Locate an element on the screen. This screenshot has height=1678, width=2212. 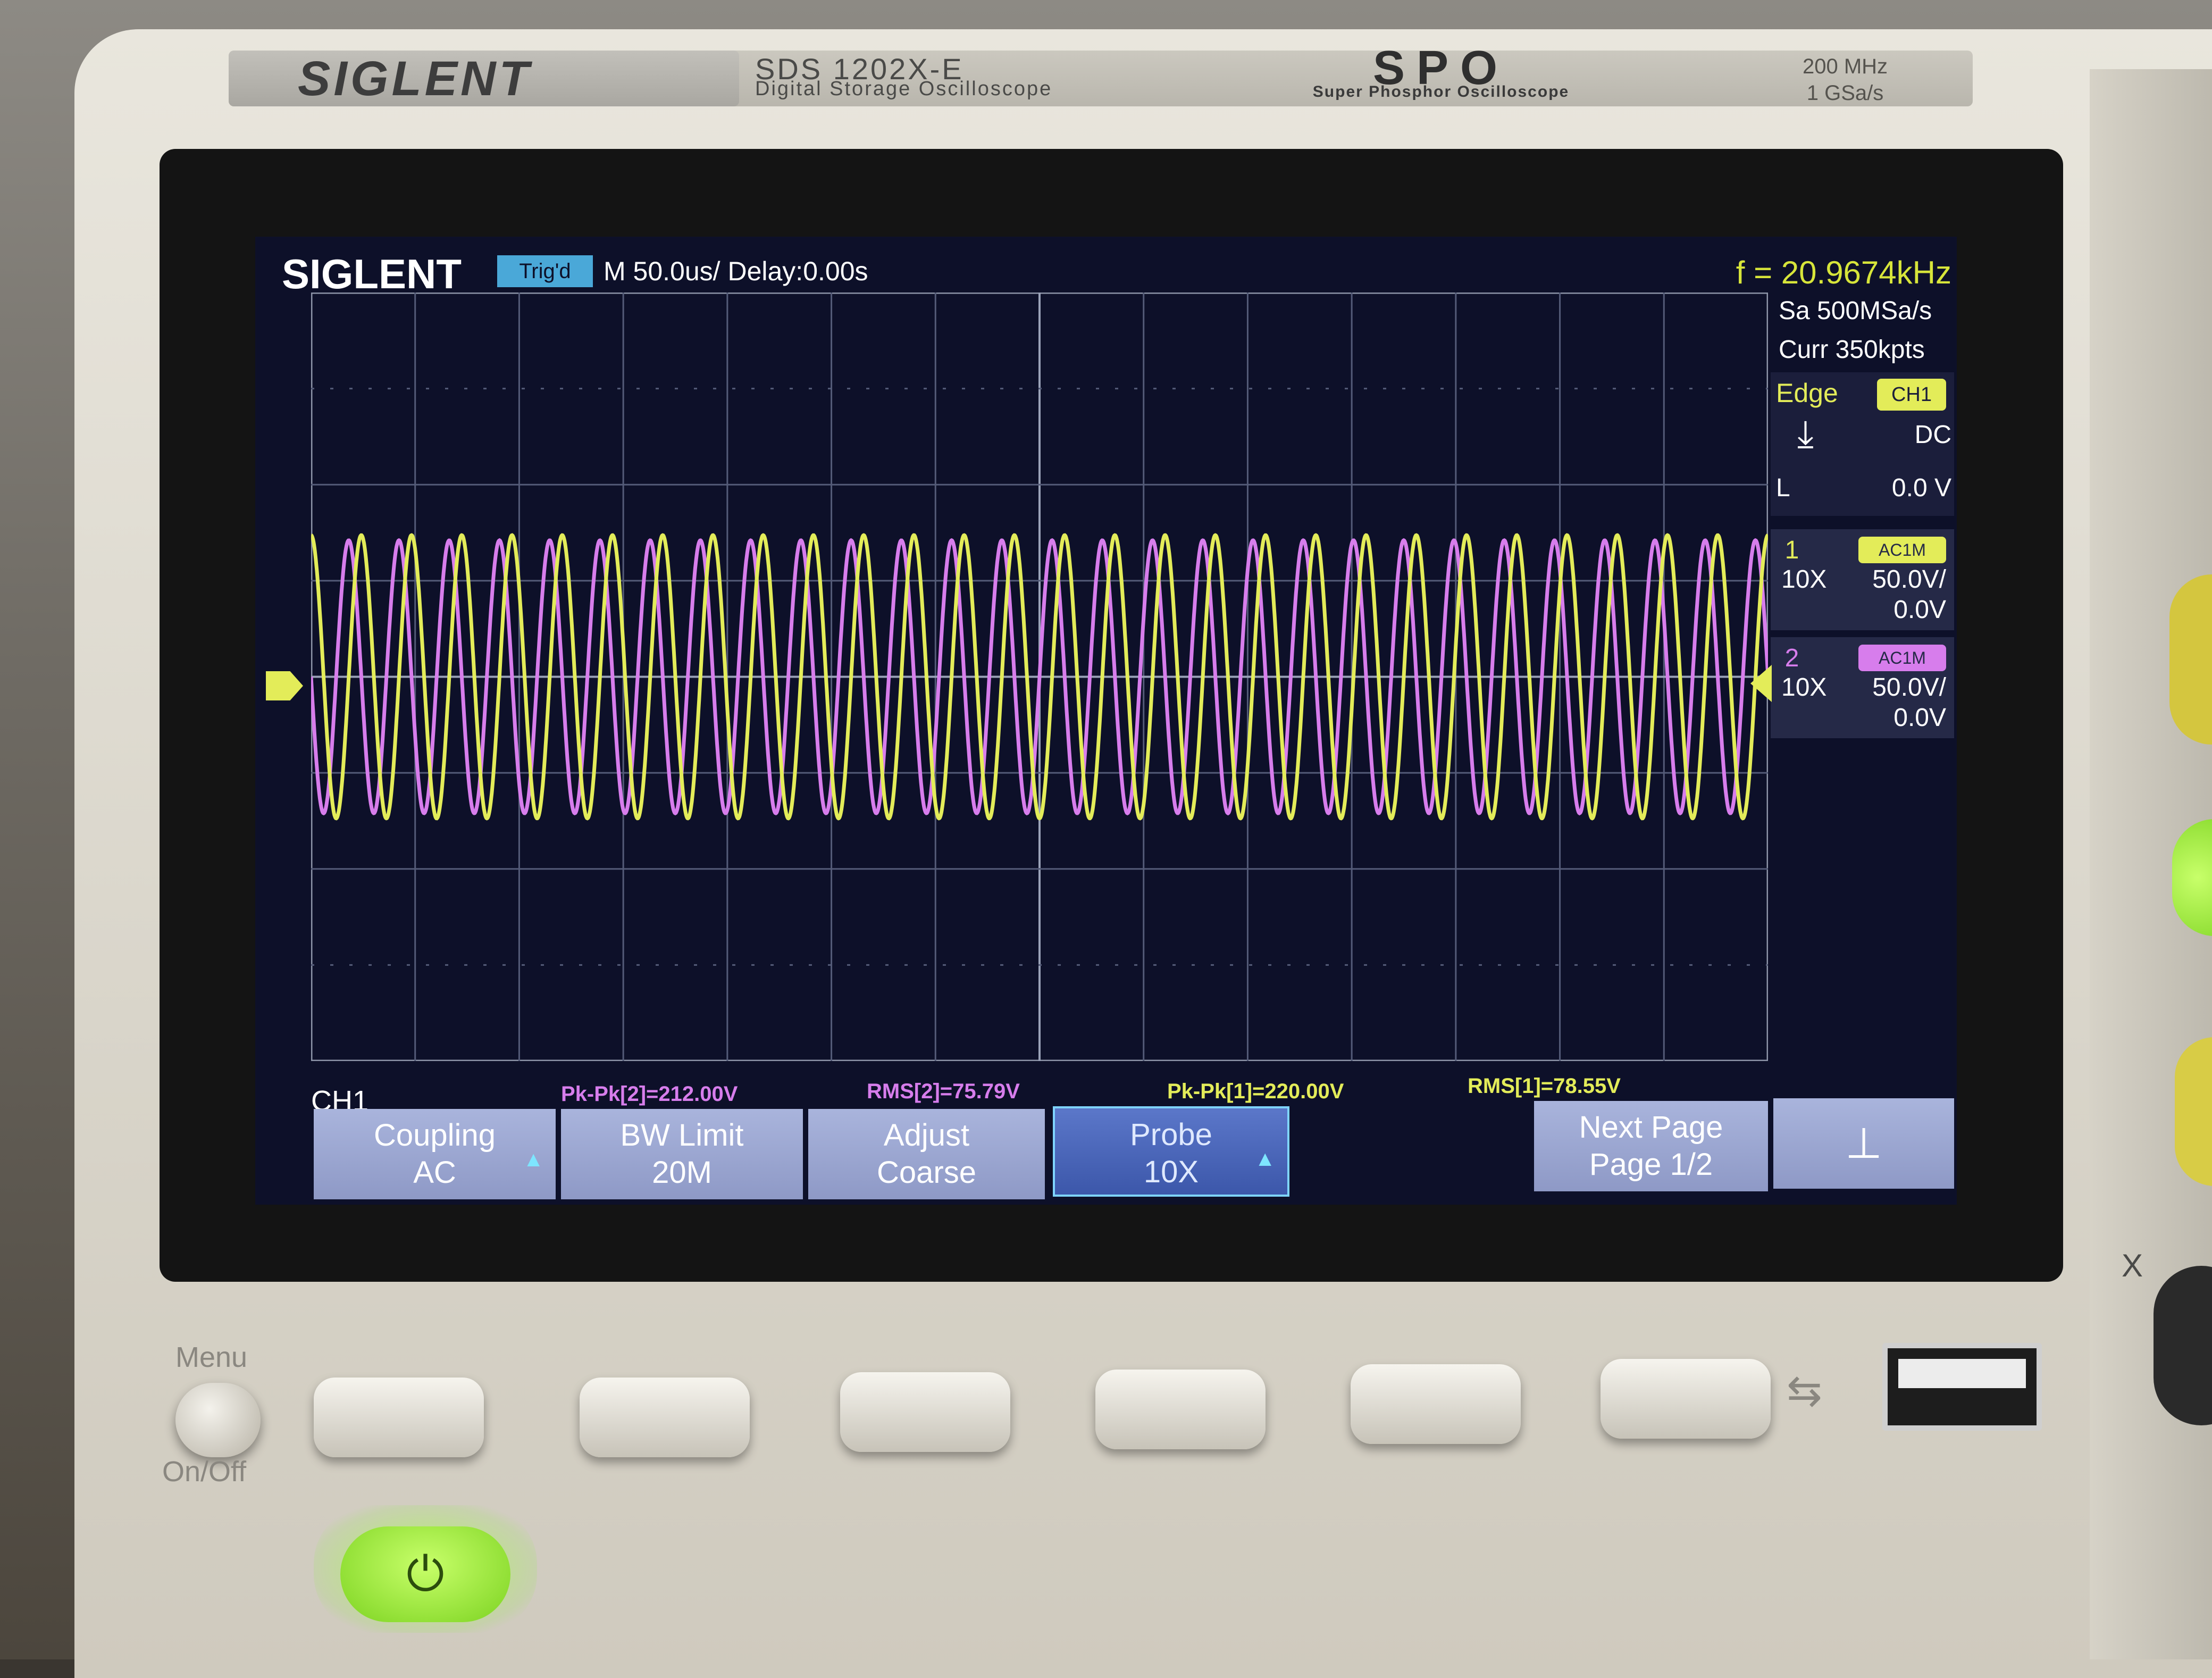
trigger-coupling: DC is located at coordinates (1932, 435).